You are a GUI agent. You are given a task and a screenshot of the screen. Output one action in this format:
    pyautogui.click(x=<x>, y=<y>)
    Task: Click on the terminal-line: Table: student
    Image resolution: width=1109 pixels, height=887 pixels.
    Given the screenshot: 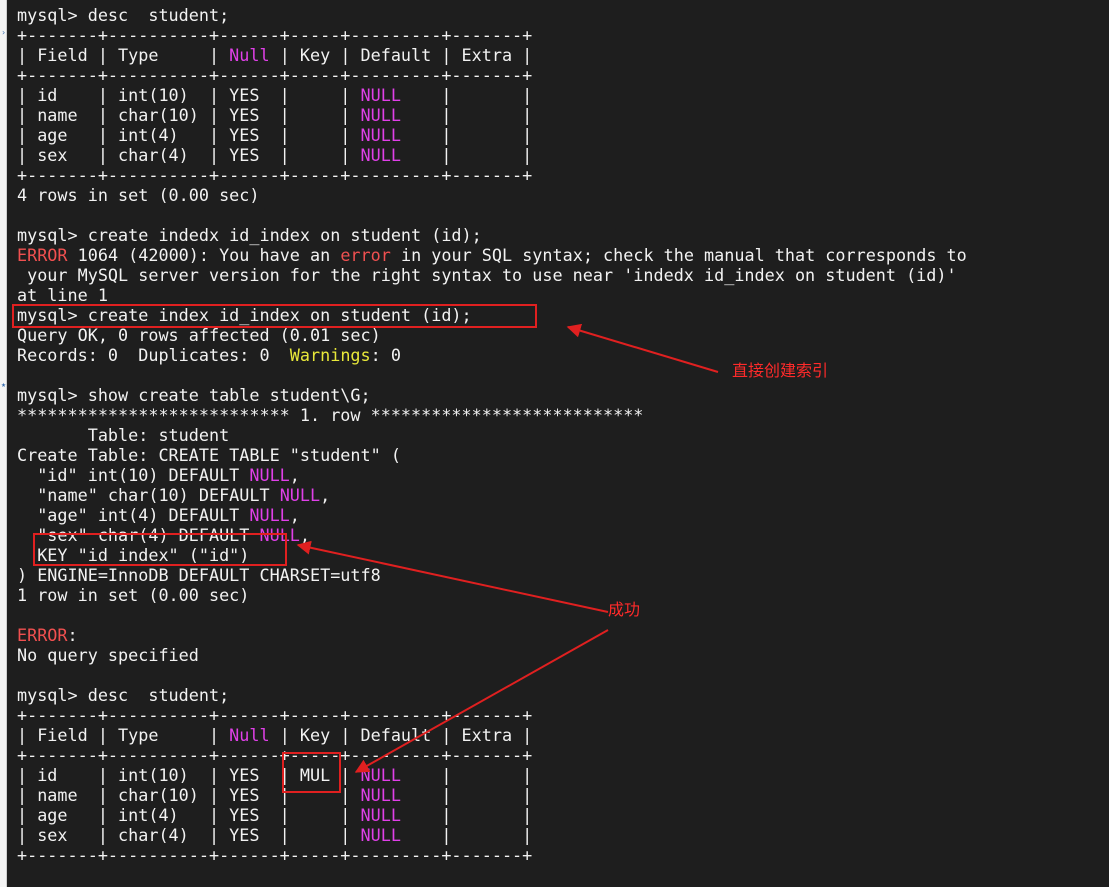 What is the action you would take?
    pyautogui.click(x=492, y=435)
    